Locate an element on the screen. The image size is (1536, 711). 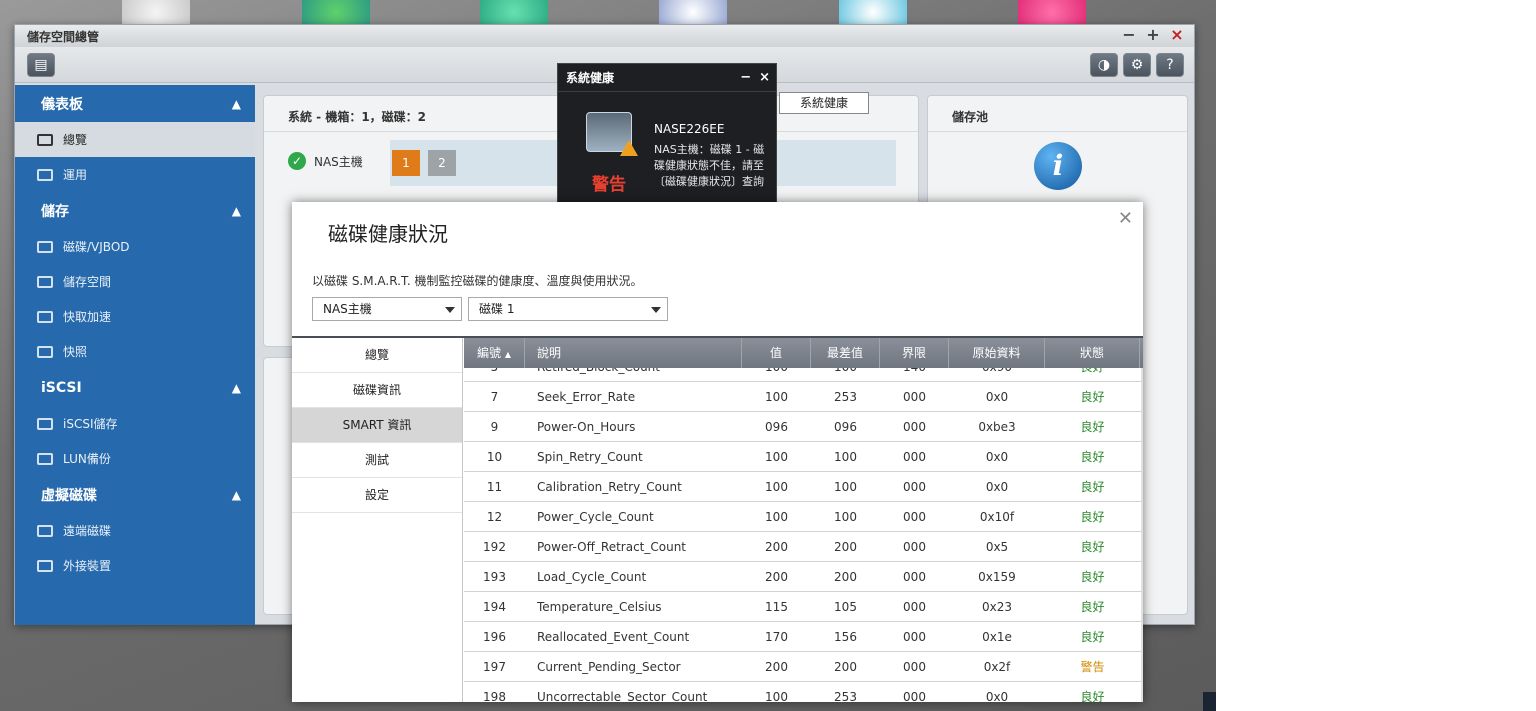
menu-item-smart-info: SMART 資訊 is located at coordinates (377, 425).